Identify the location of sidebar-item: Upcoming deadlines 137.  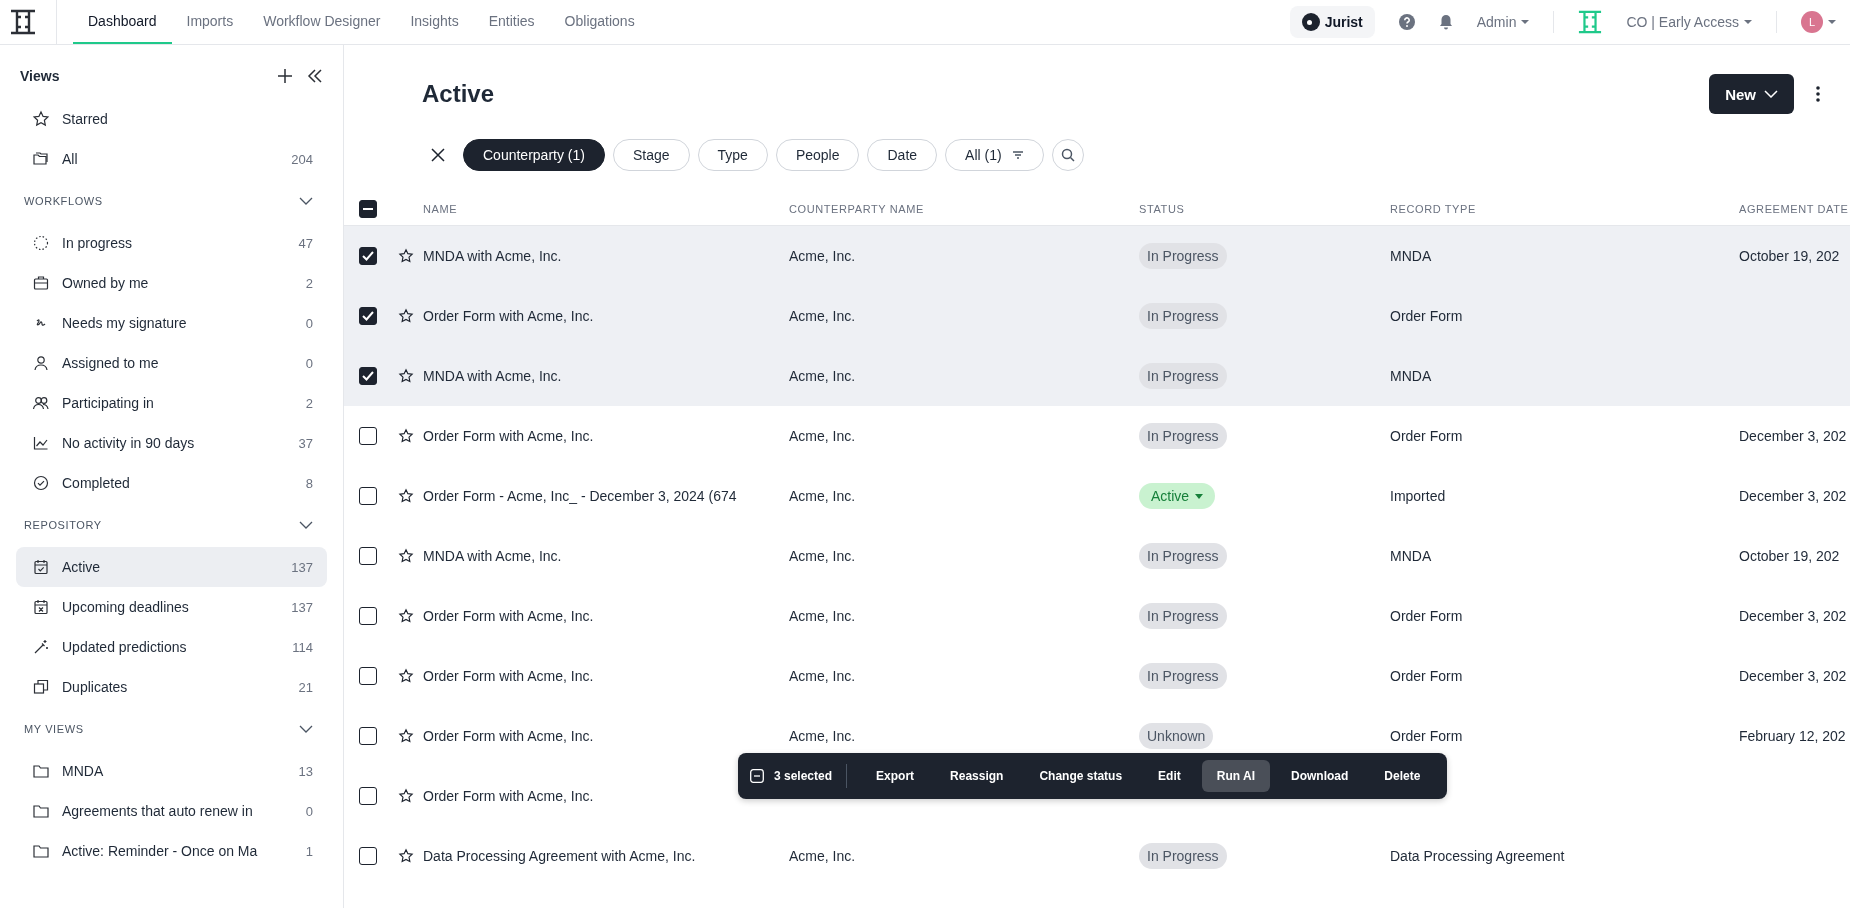
(171, 607).